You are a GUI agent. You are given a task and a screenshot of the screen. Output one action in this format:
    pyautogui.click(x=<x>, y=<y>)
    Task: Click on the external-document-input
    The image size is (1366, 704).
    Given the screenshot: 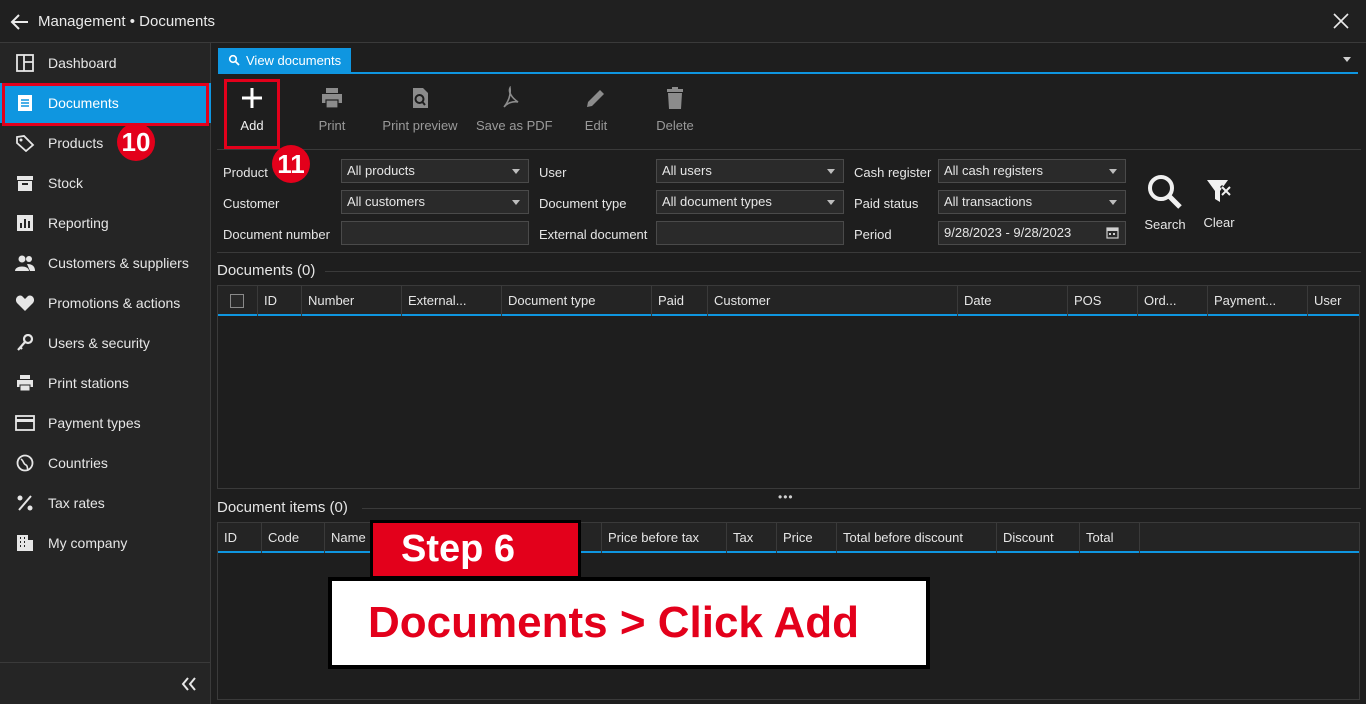 What is the action you would take?
    pyautogui.click(x=750, y=233)
    